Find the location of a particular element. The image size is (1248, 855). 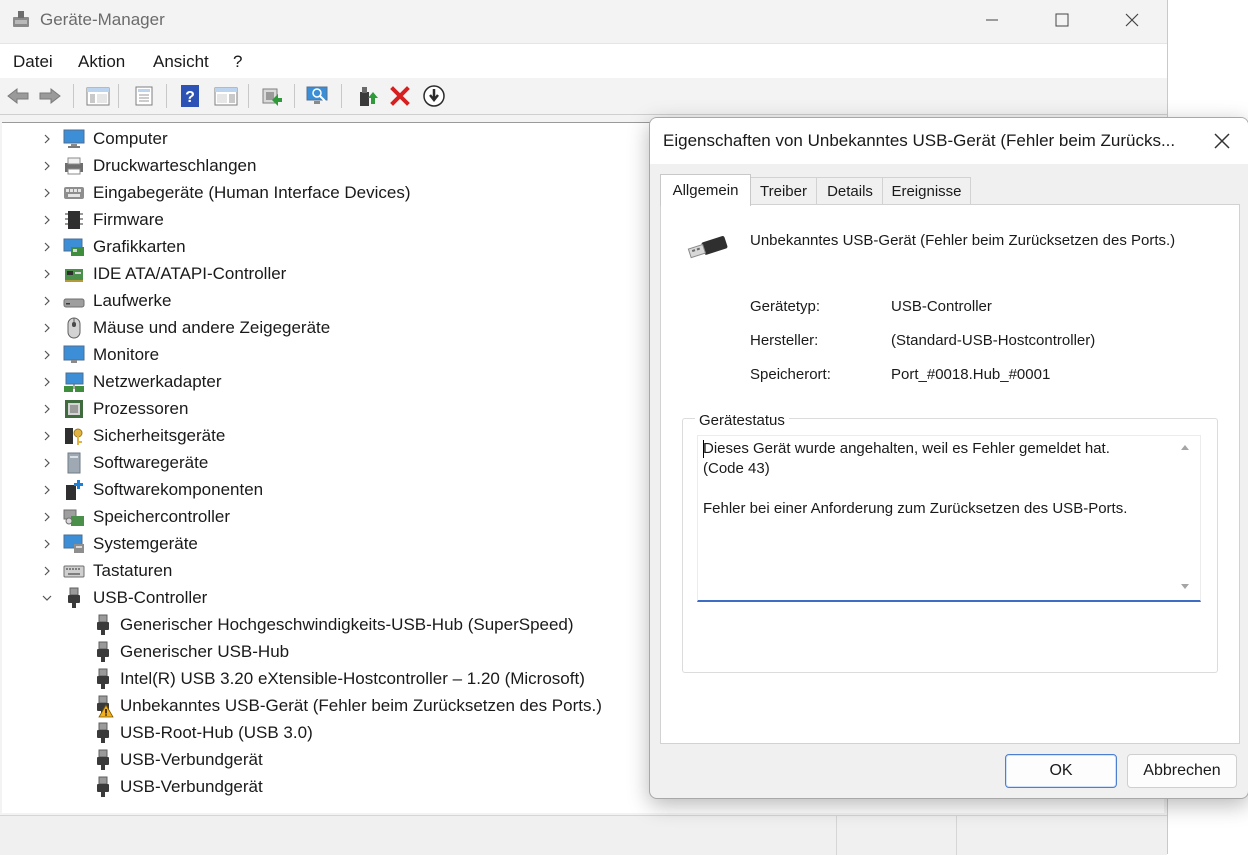

ok-button: OK is located at coordinates (1061, 771).